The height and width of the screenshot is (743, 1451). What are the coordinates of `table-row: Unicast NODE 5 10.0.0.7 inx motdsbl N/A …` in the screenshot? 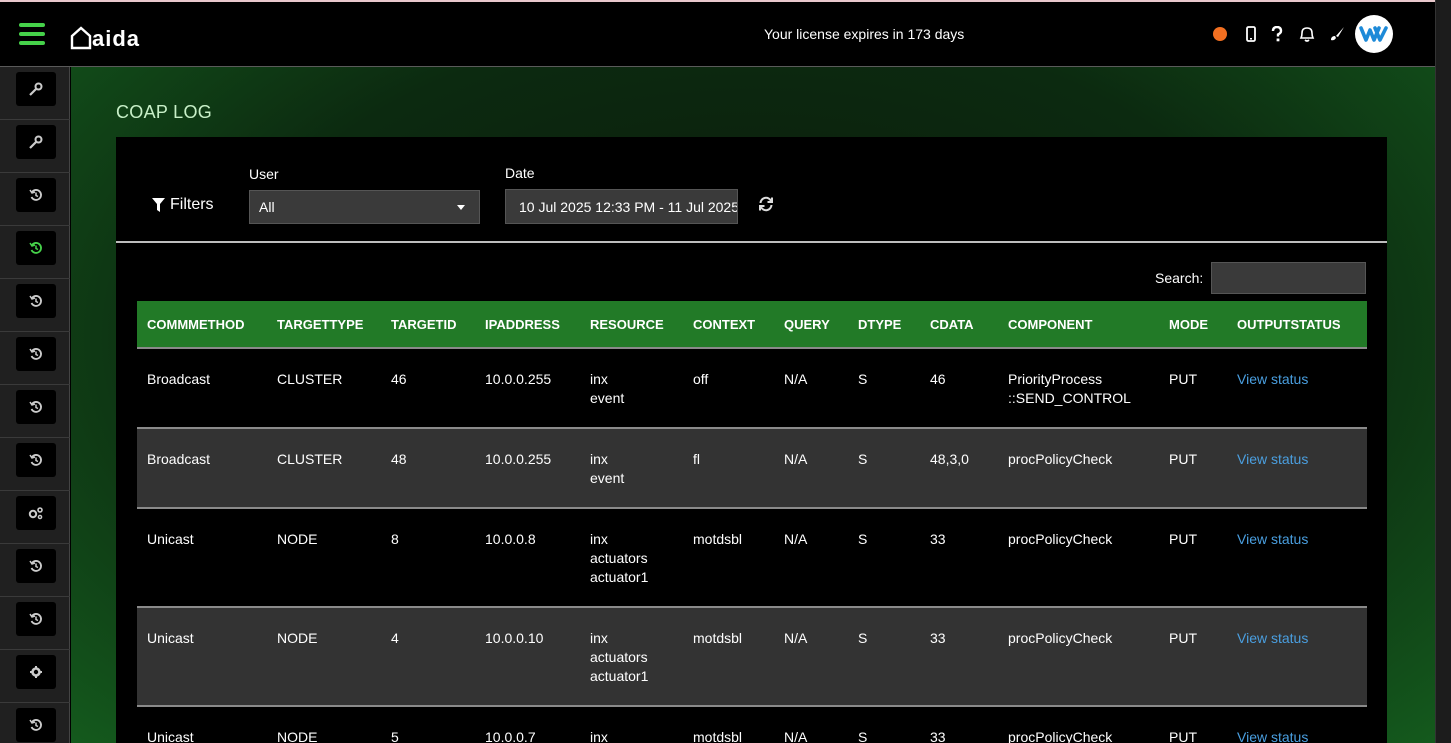 It's located at (752, 724).